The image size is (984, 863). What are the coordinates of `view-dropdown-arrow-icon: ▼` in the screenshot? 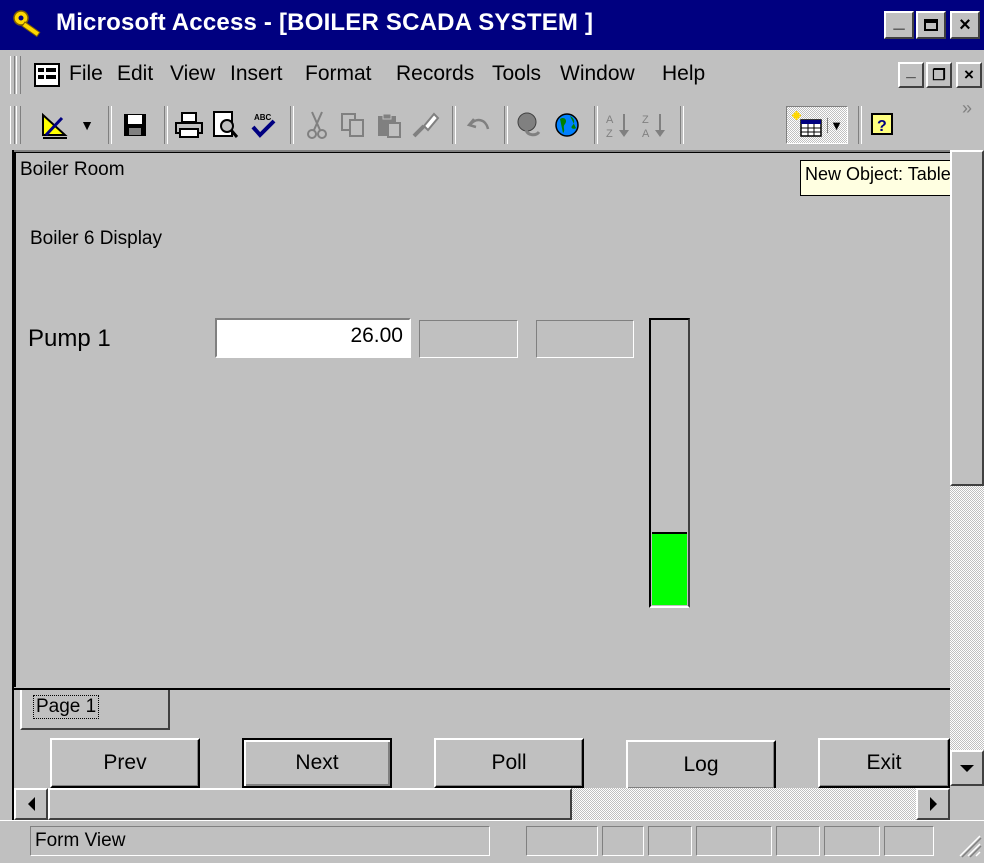 It's located at (87, 125).